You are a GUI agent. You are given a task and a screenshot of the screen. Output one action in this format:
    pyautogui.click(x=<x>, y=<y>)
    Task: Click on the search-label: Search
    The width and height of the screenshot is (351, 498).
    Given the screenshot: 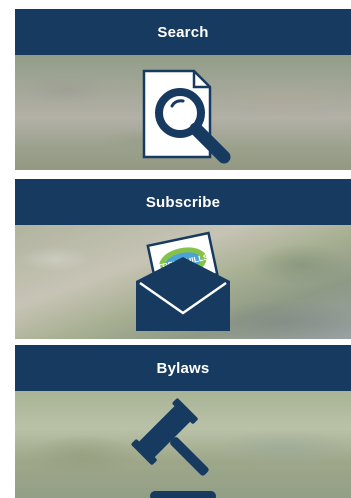 What is the action you would take?
    pyautogui.click(x=183, y=32)
    